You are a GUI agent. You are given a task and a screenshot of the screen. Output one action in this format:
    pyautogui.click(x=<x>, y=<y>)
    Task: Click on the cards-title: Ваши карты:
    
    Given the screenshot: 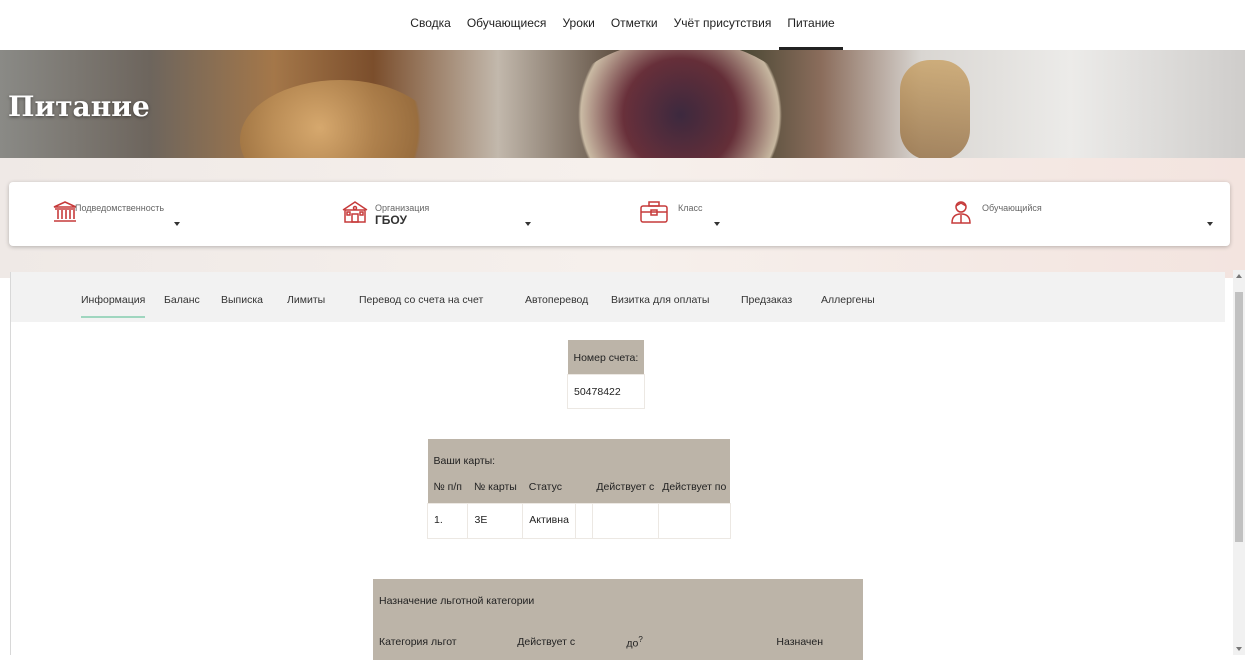 What is the action you would take?
    pyautogui.click(x=579, y=456)
    